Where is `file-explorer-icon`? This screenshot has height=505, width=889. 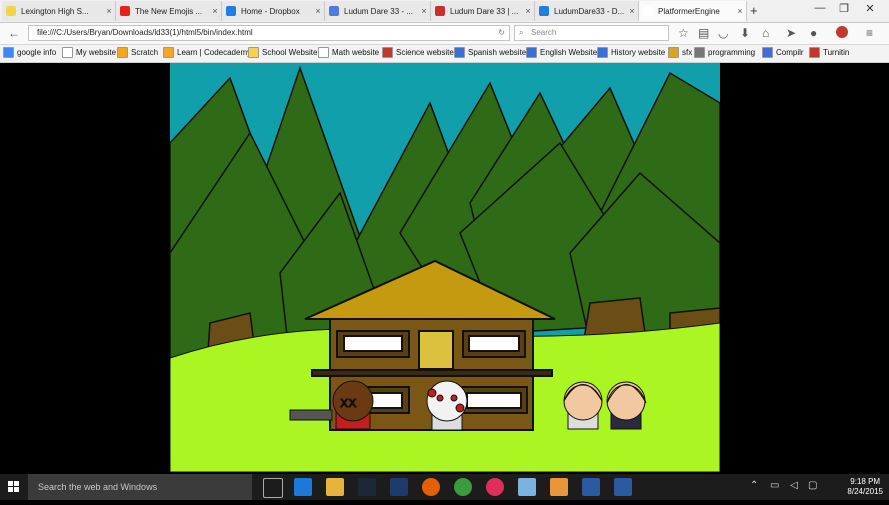 file-explorer-icon is located at coordinates (335, 487).